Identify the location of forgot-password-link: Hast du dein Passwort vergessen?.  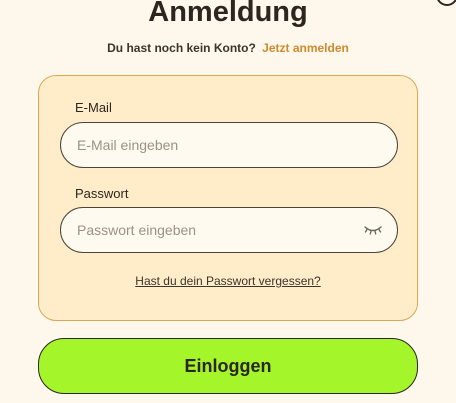
(227, 281).